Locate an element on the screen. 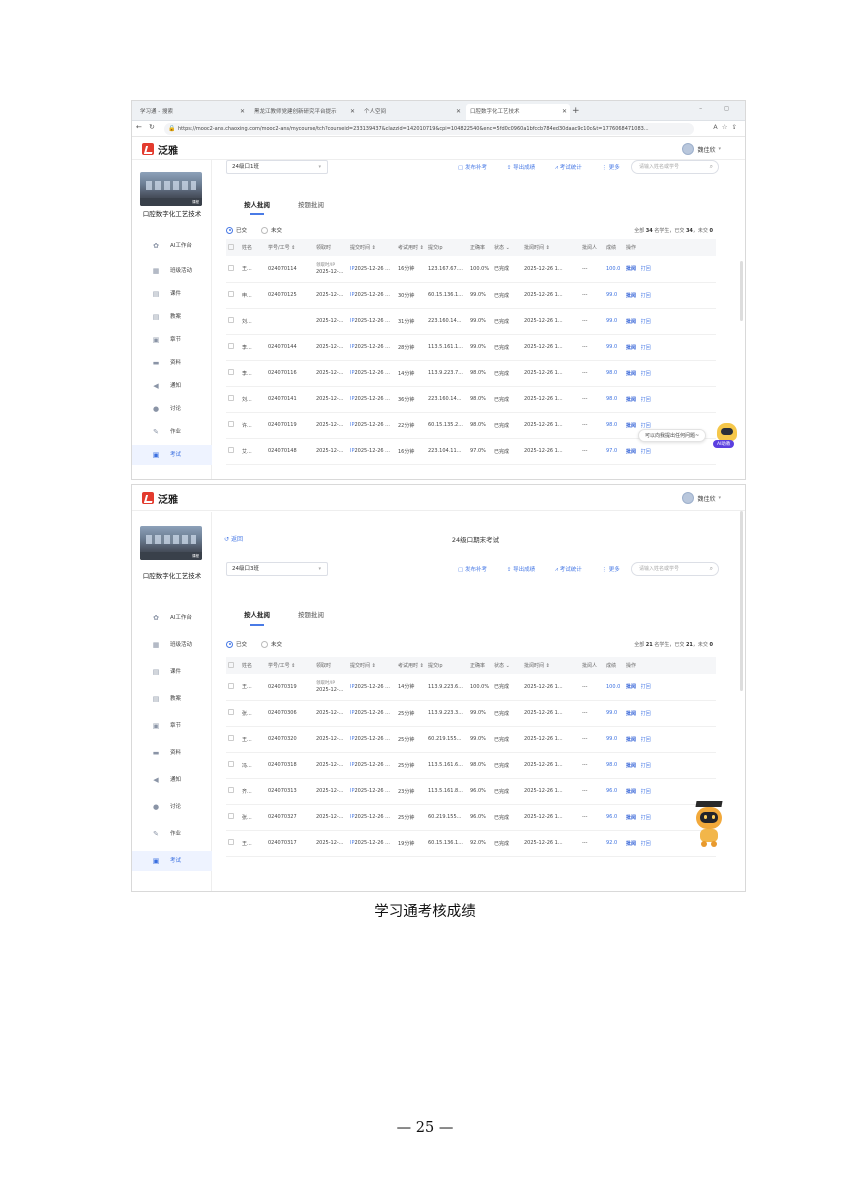 The width and height of the screenshot is (850, 1202). column-header: 考试用时 ⇕ is located at coordinates (411, 247).